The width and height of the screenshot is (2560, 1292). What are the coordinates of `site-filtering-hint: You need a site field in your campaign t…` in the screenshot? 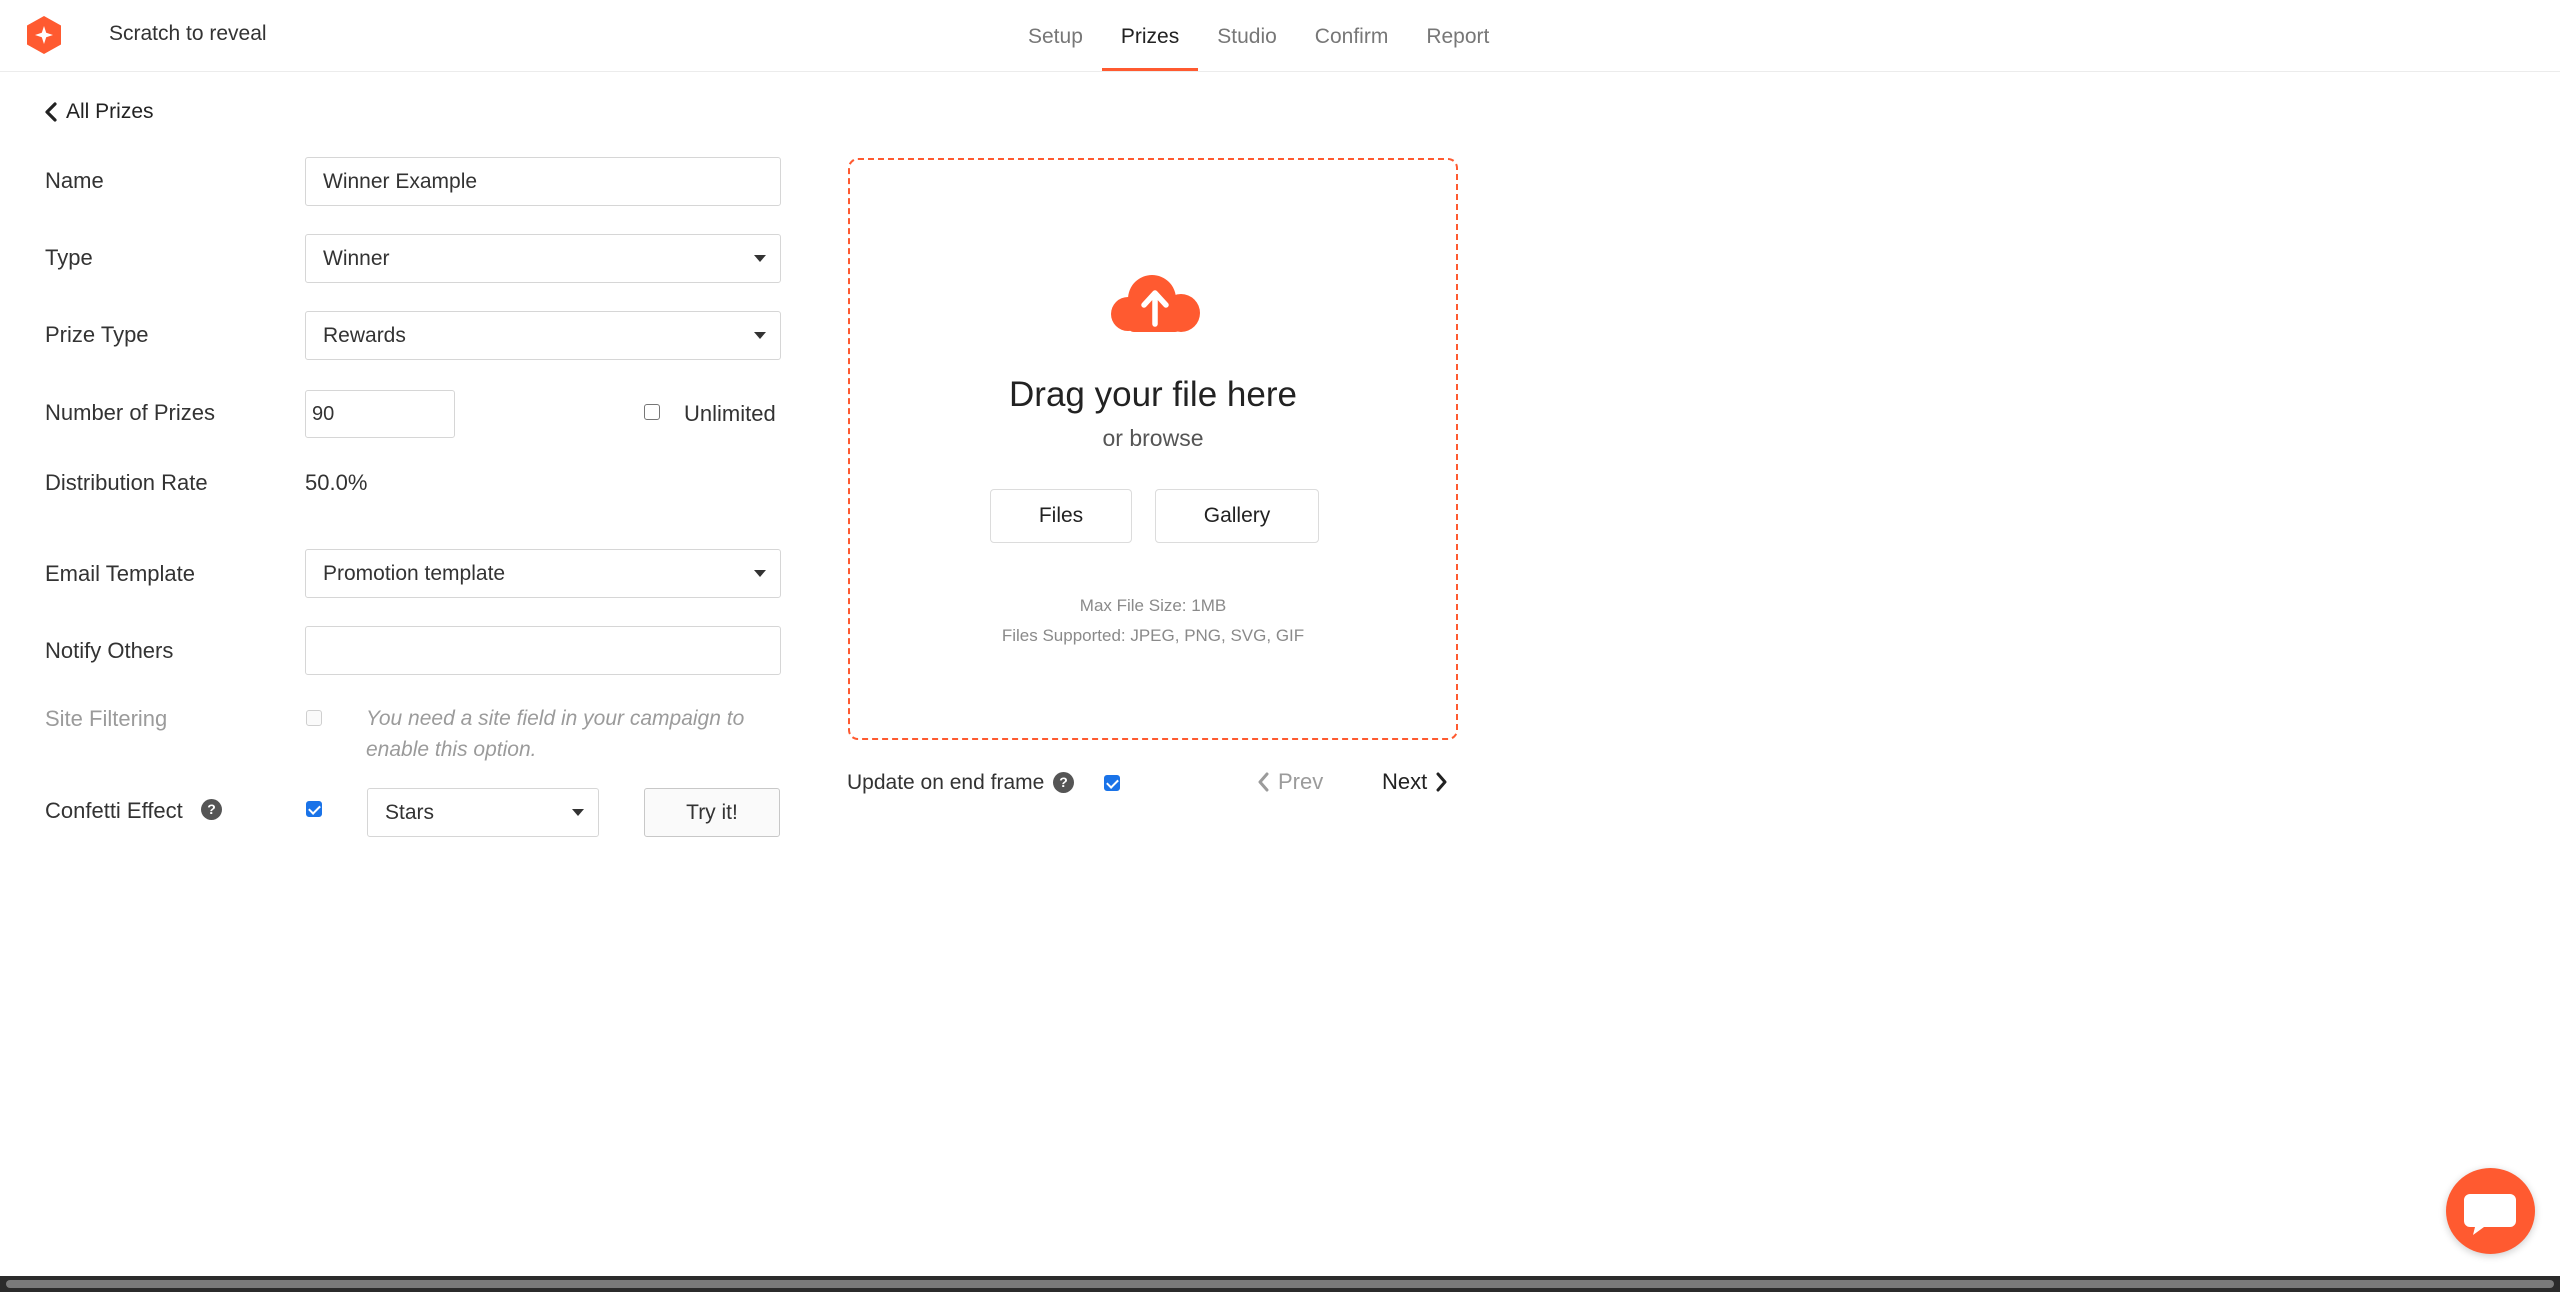 It's located at (555, 734).